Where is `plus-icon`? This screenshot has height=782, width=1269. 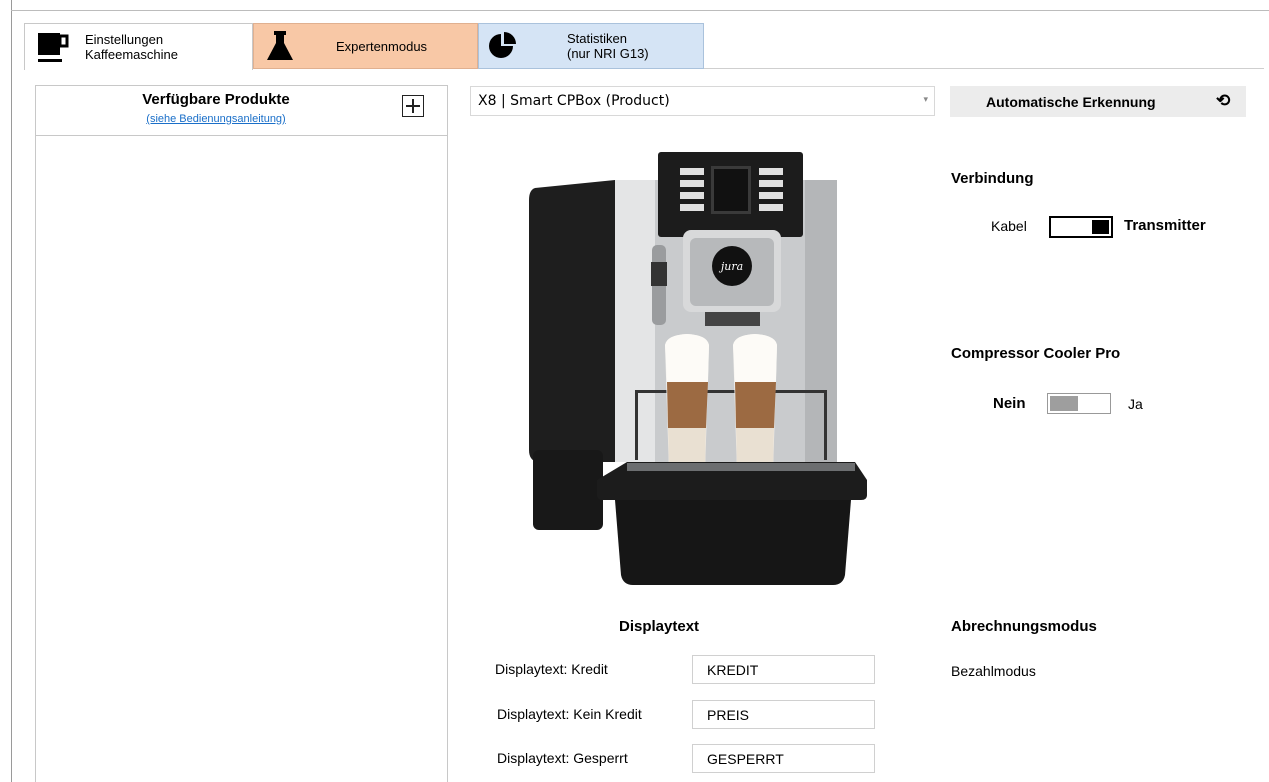
plus-icon is located at coordinates (413, 106).